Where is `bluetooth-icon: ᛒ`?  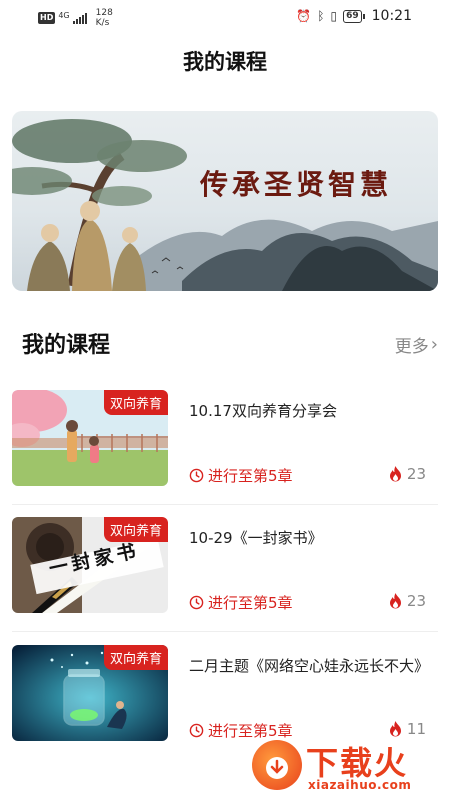 bluetooth-icon: ᛒ is located at coordinates (321, 16).